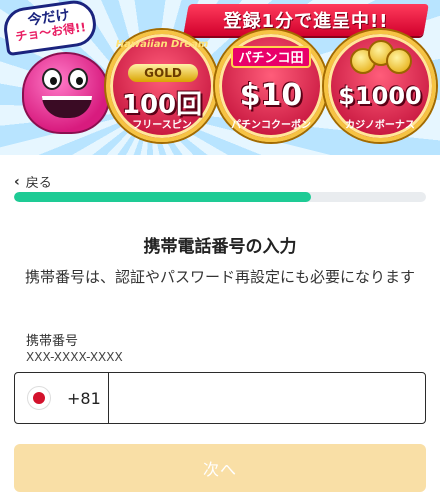  I want to click on country-code: +81, so click(84, 398).